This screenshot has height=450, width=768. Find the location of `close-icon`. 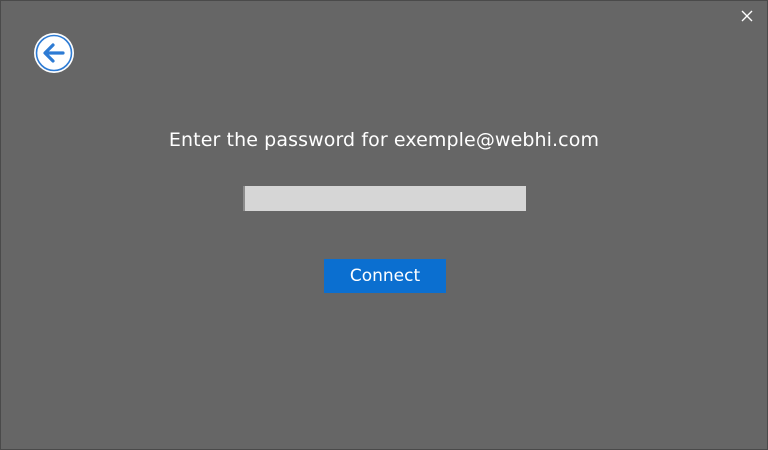

close-icon is located at coordinates (747, 16).